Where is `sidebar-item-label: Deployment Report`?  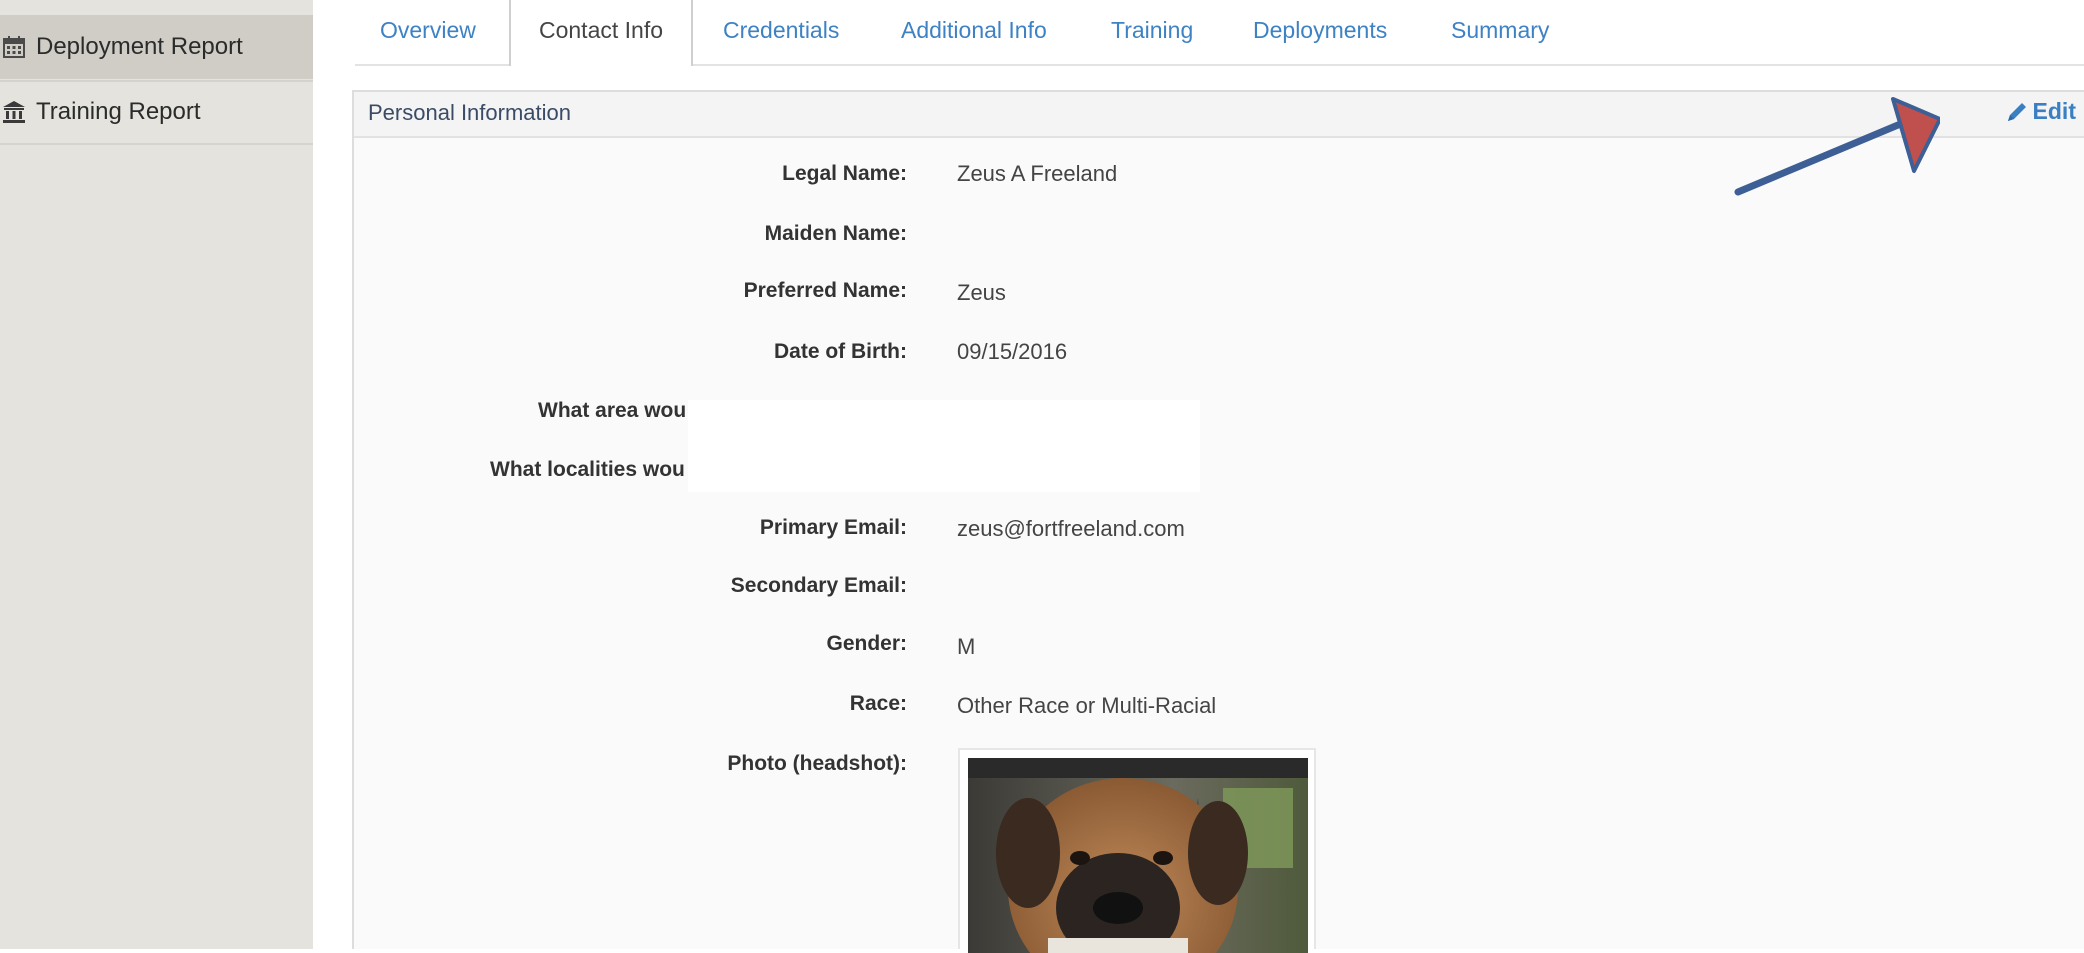
sidebar-item-label: Deployment Report is located at coordinates (139, 46).